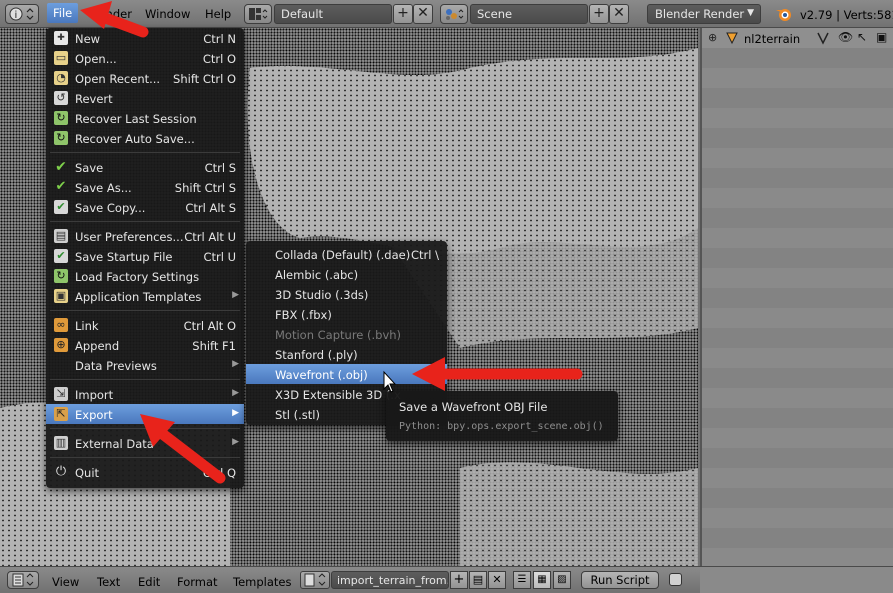  What do you see at coordinates (145, 472) in the screenshot?
I see `file-menu-item-quit: ⏻ Quit Ctrl Q` at bounding box center [145, 472].